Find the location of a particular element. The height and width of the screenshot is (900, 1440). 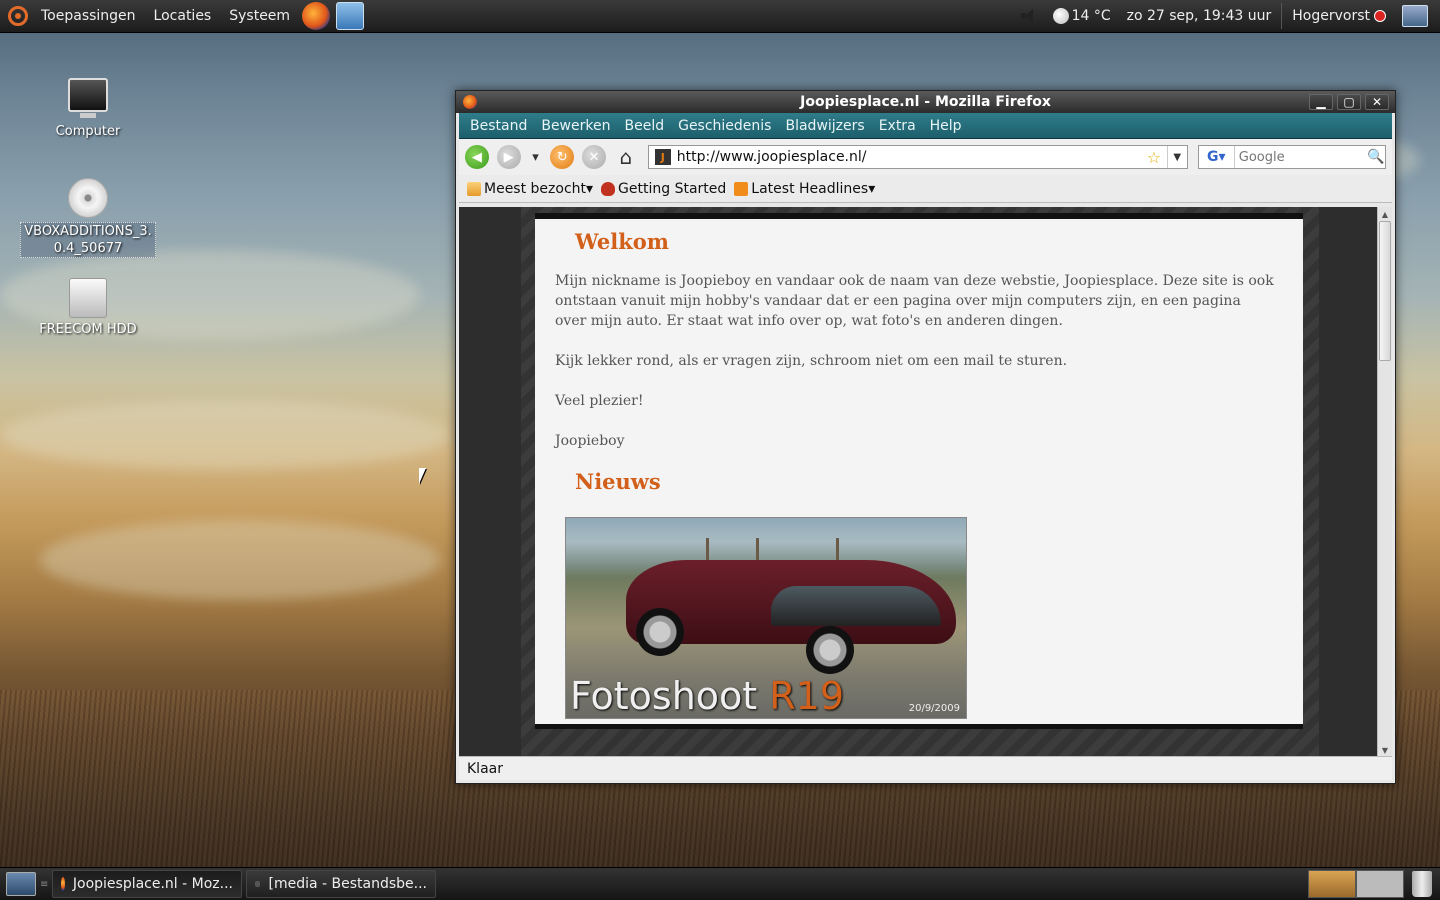

menu-extra: Extra is located at coordinates (897, 126).